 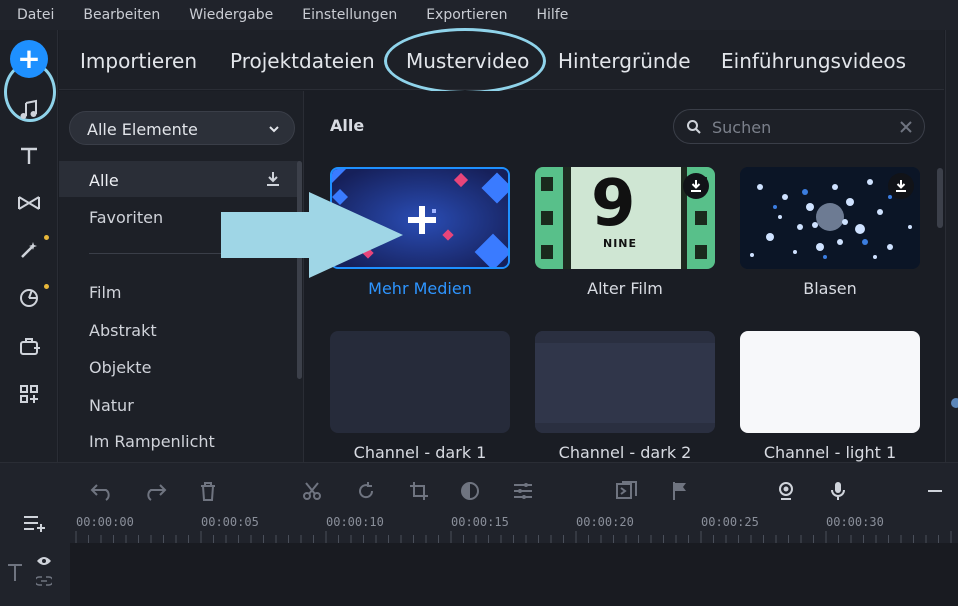 I want to click on thumb-blasen, so click(x=830, y=218).